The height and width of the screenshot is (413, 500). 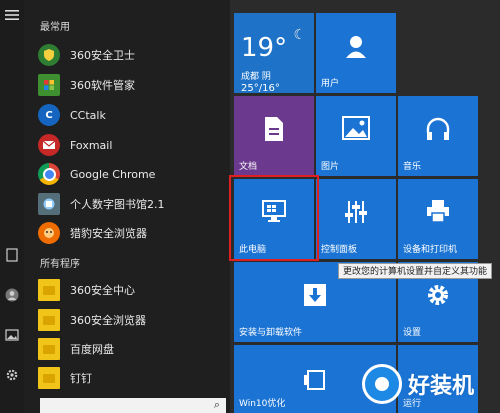 What do you see at coordinates (339, 250) in the screenshot?
I see `tile-label: 控制面板` at bounding box center [339, 250].